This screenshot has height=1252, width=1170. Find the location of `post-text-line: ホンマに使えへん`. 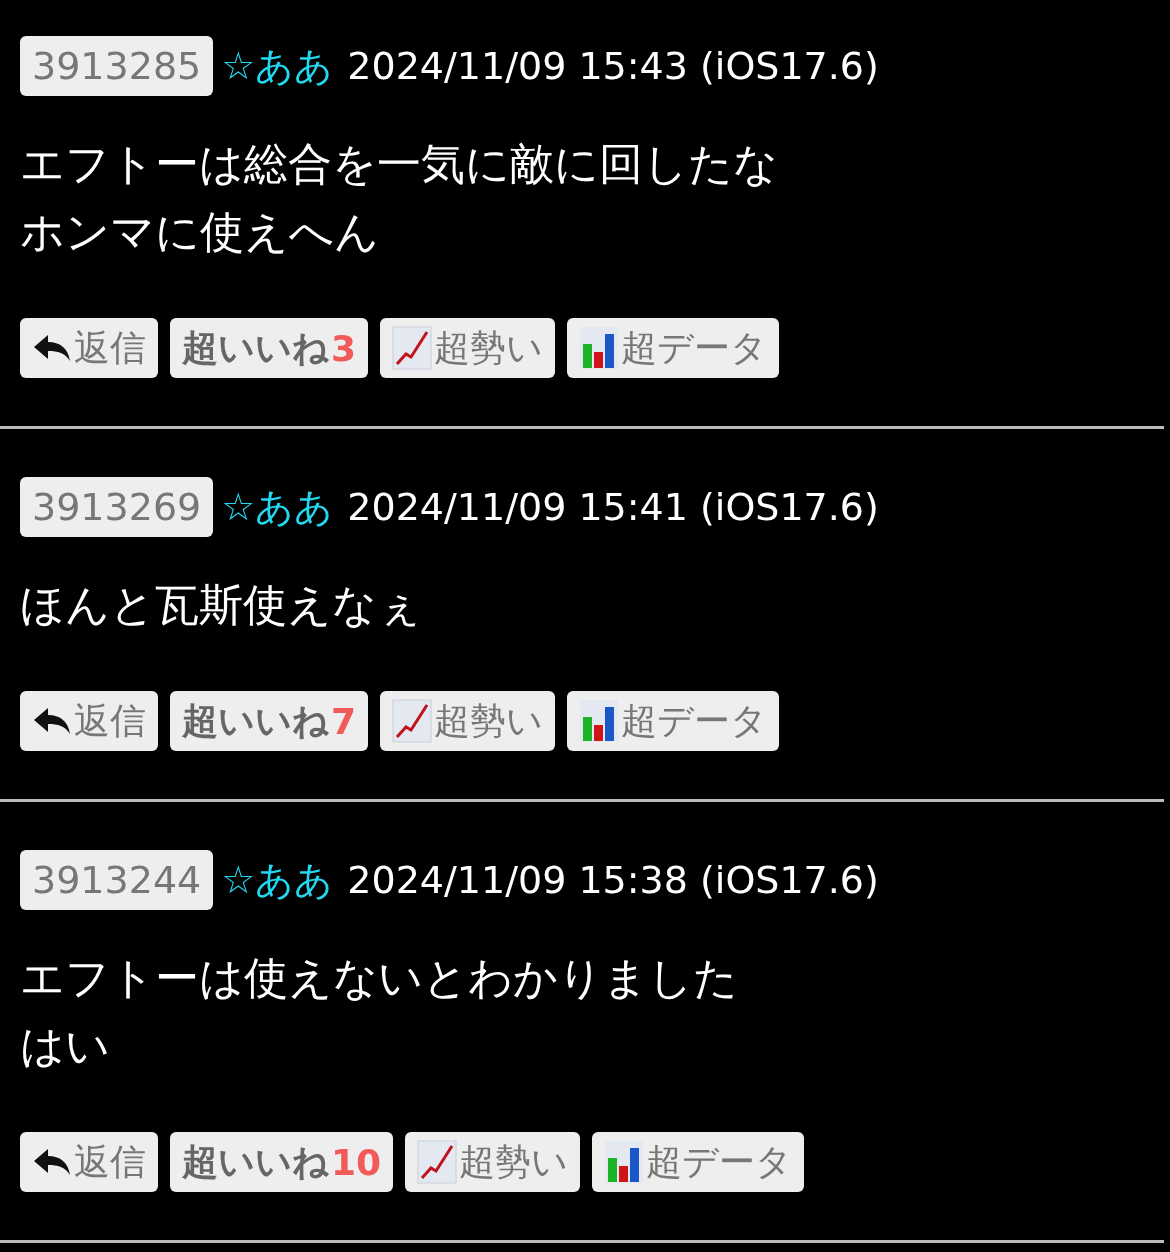

post-text-line: ホンマに使えへん is located at coordinates (199, 232).